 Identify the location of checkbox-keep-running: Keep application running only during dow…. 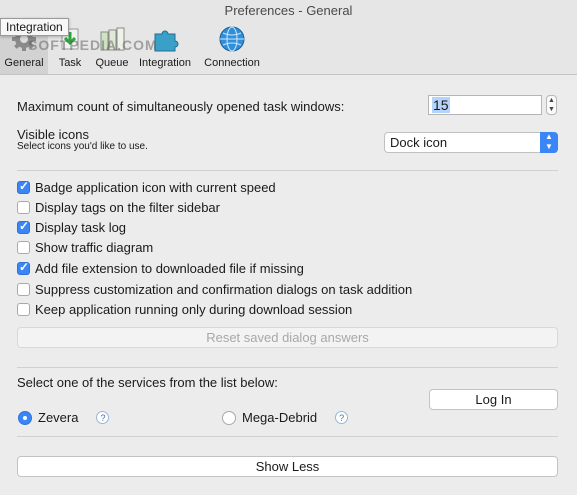
(184, 309).